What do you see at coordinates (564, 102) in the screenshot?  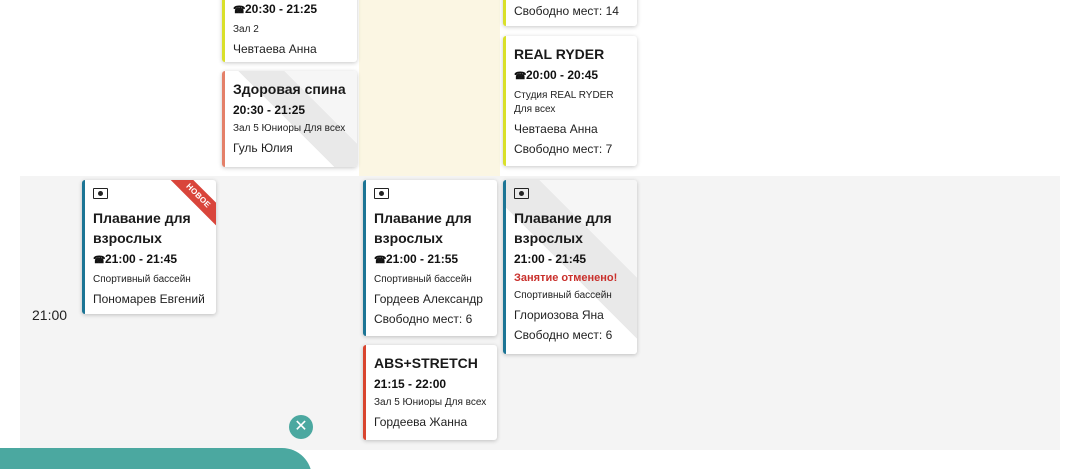 I see `class-hall: Студия REAL RYDER Для всех` at bounding box center [564, 102].